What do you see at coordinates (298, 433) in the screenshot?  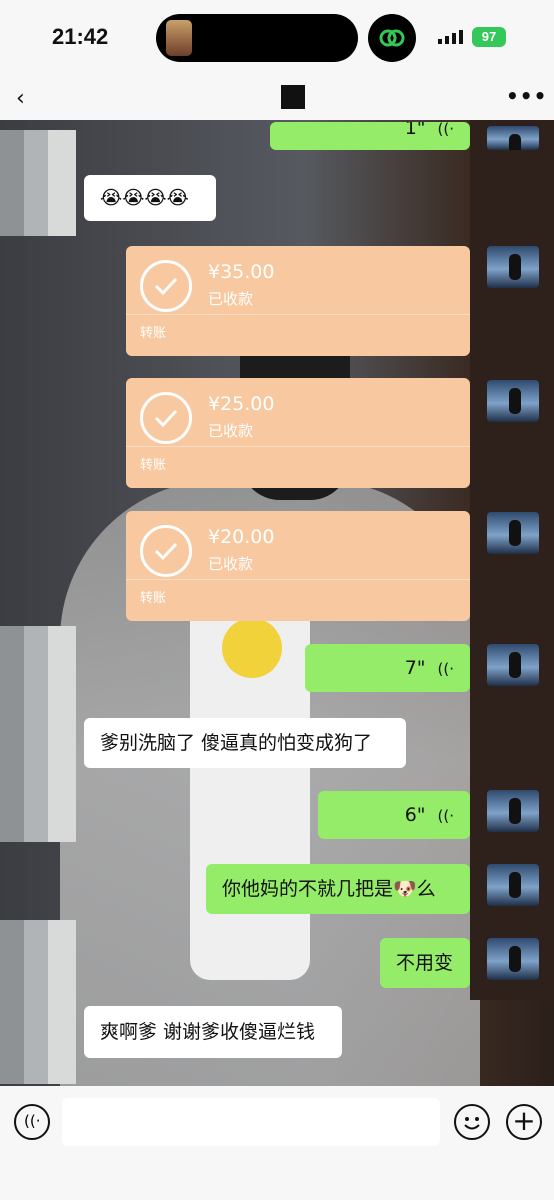 I see `transfer-message: ¥25.00 已收款 转账` at bounding box center [298, 433].